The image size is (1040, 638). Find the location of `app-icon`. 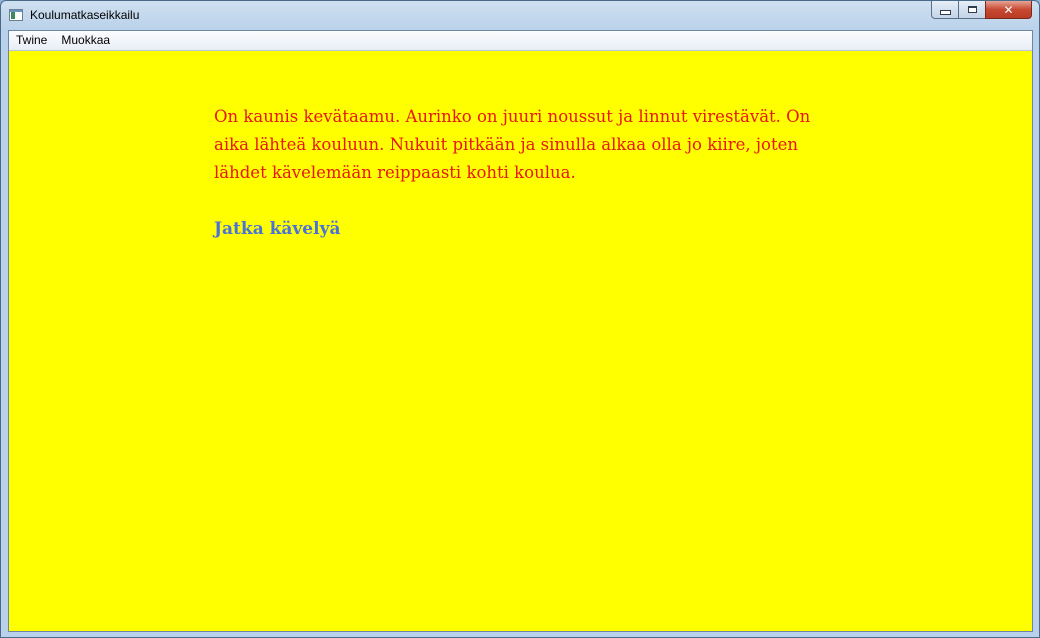

app-icon is located at coordinates (16, 15).